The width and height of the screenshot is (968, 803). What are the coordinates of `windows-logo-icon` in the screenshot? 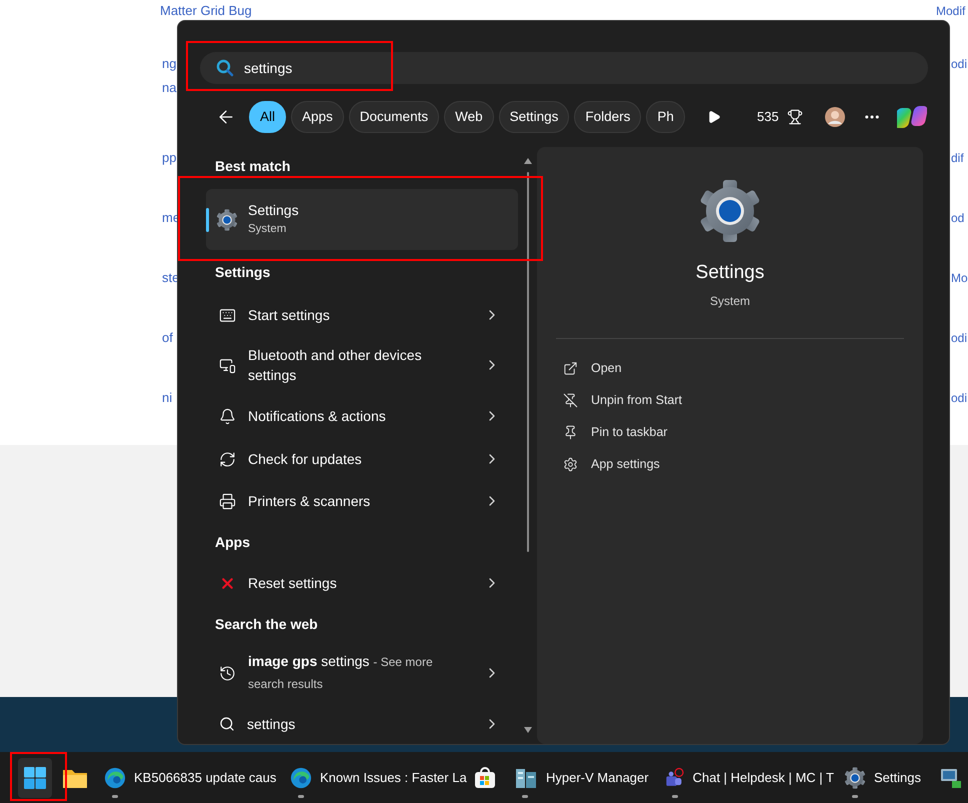 It's located at (35, 777).